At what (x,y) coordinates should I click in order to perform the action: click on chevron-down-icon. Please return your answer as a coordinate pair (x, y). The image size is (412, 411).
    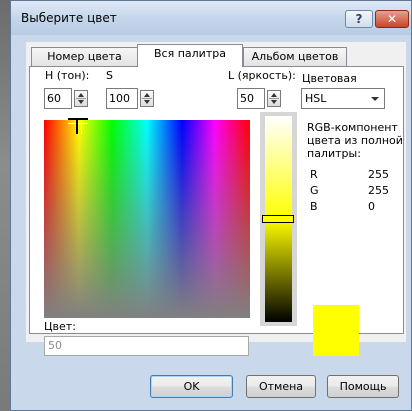
    Looking at the image, I should click on (374, 98).